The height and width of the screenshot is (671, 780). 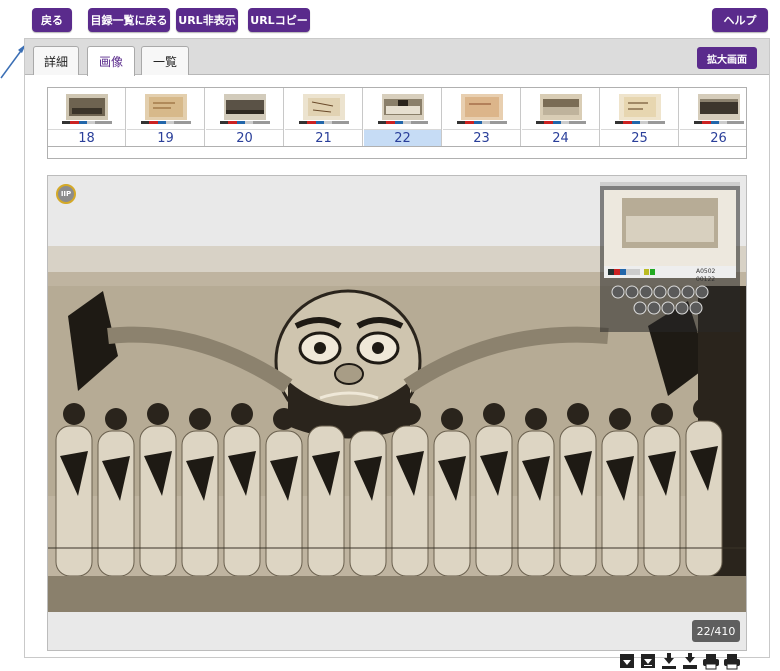 What do you see at coordinates (646, 292) in the screenshot?
I see `rotate-left-icon` at bounding box center [646, 292].